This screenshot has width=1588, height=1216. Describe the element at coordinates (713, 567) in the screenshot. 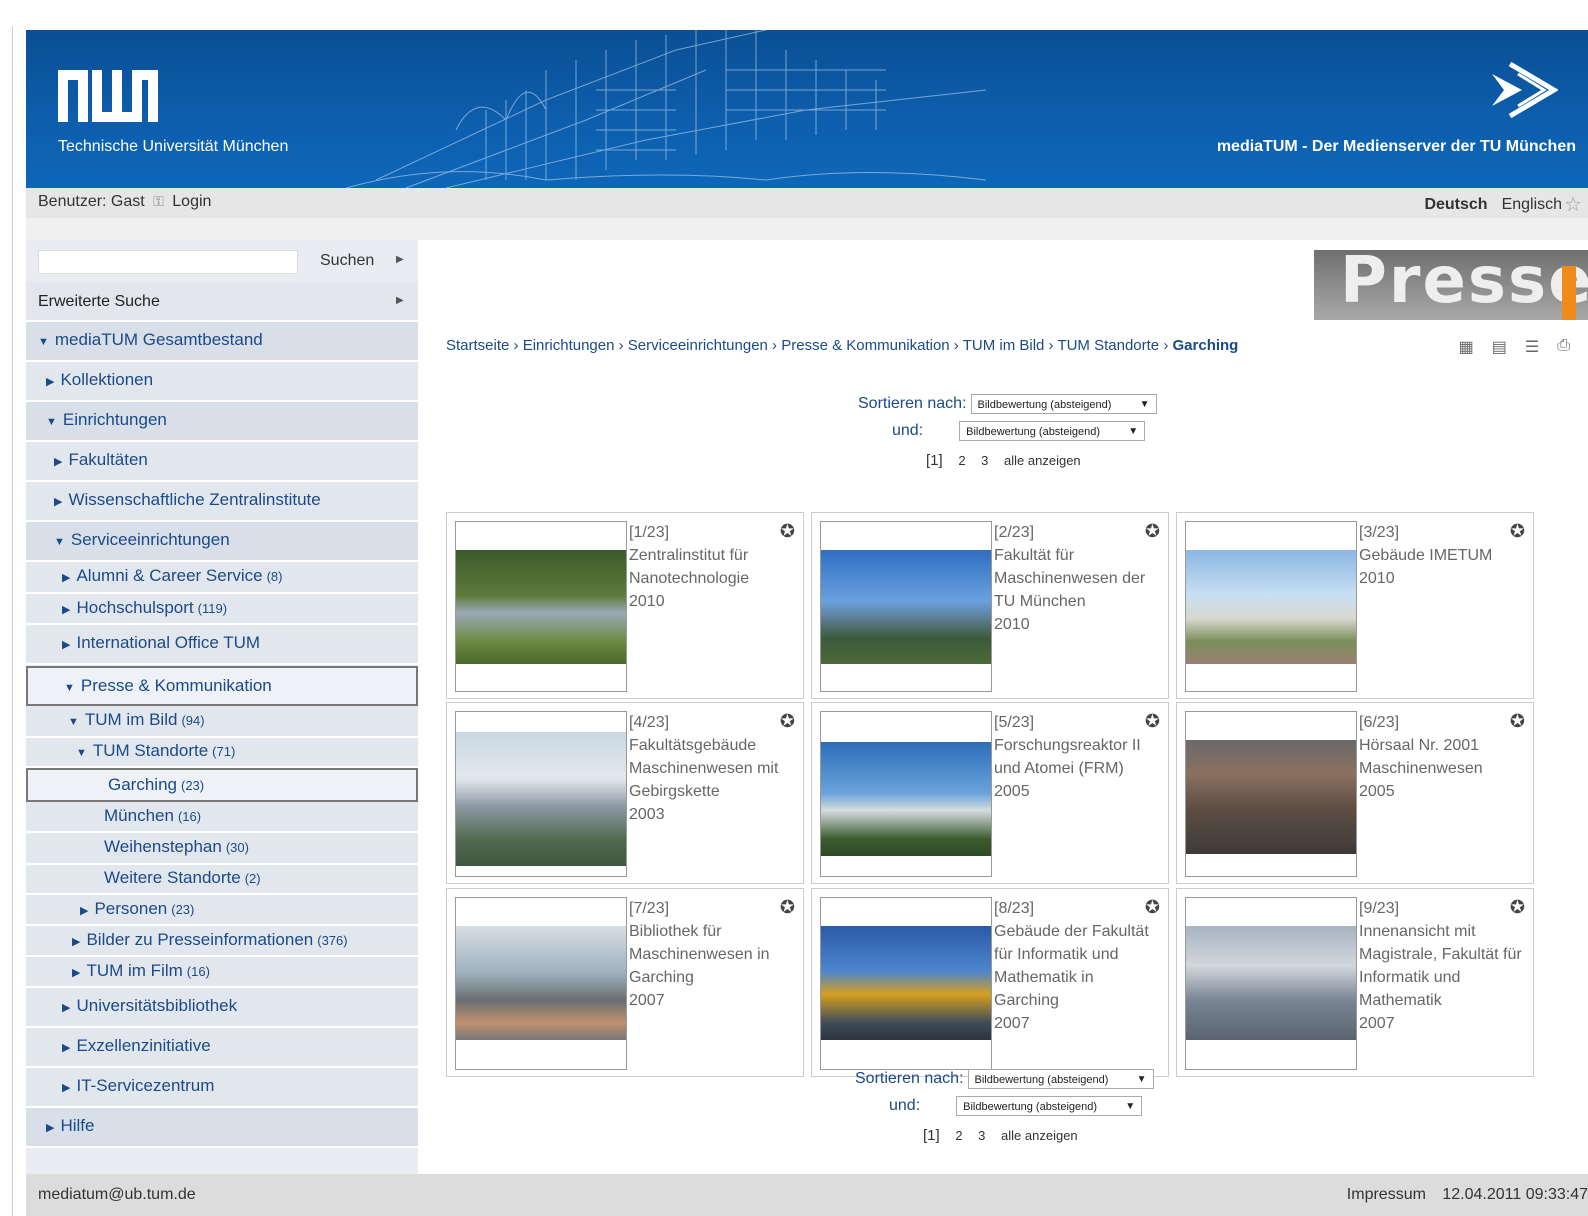

I see `result-title: Zentralinstitut für Nanotechnologie` at that location.